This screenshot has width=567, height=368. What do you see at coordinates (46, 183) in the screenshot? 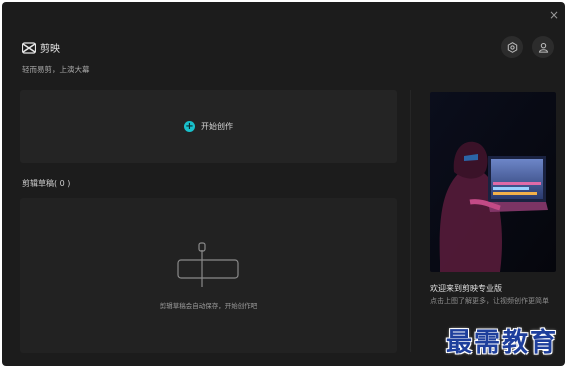
I see `drafts-title: 剪辑草稿( 0 )` at bounding box center [46, 183].